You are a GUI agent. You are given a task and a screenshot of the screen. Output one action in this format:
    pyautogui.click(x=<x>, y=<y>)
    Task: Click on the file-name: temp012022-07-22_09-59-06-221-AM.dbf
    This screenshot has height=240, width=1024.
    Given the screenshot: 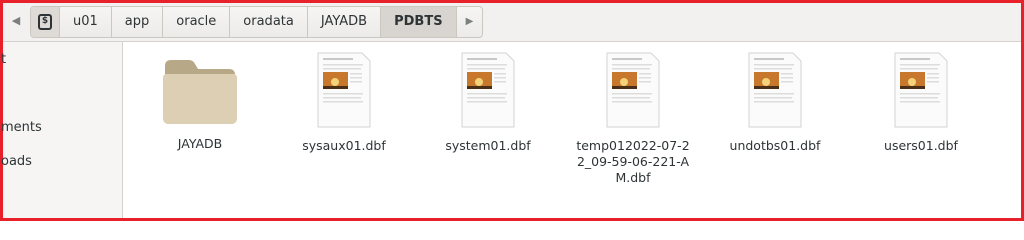 What is the action you would take?
    pyautogui.click(x=633, y=161)
    